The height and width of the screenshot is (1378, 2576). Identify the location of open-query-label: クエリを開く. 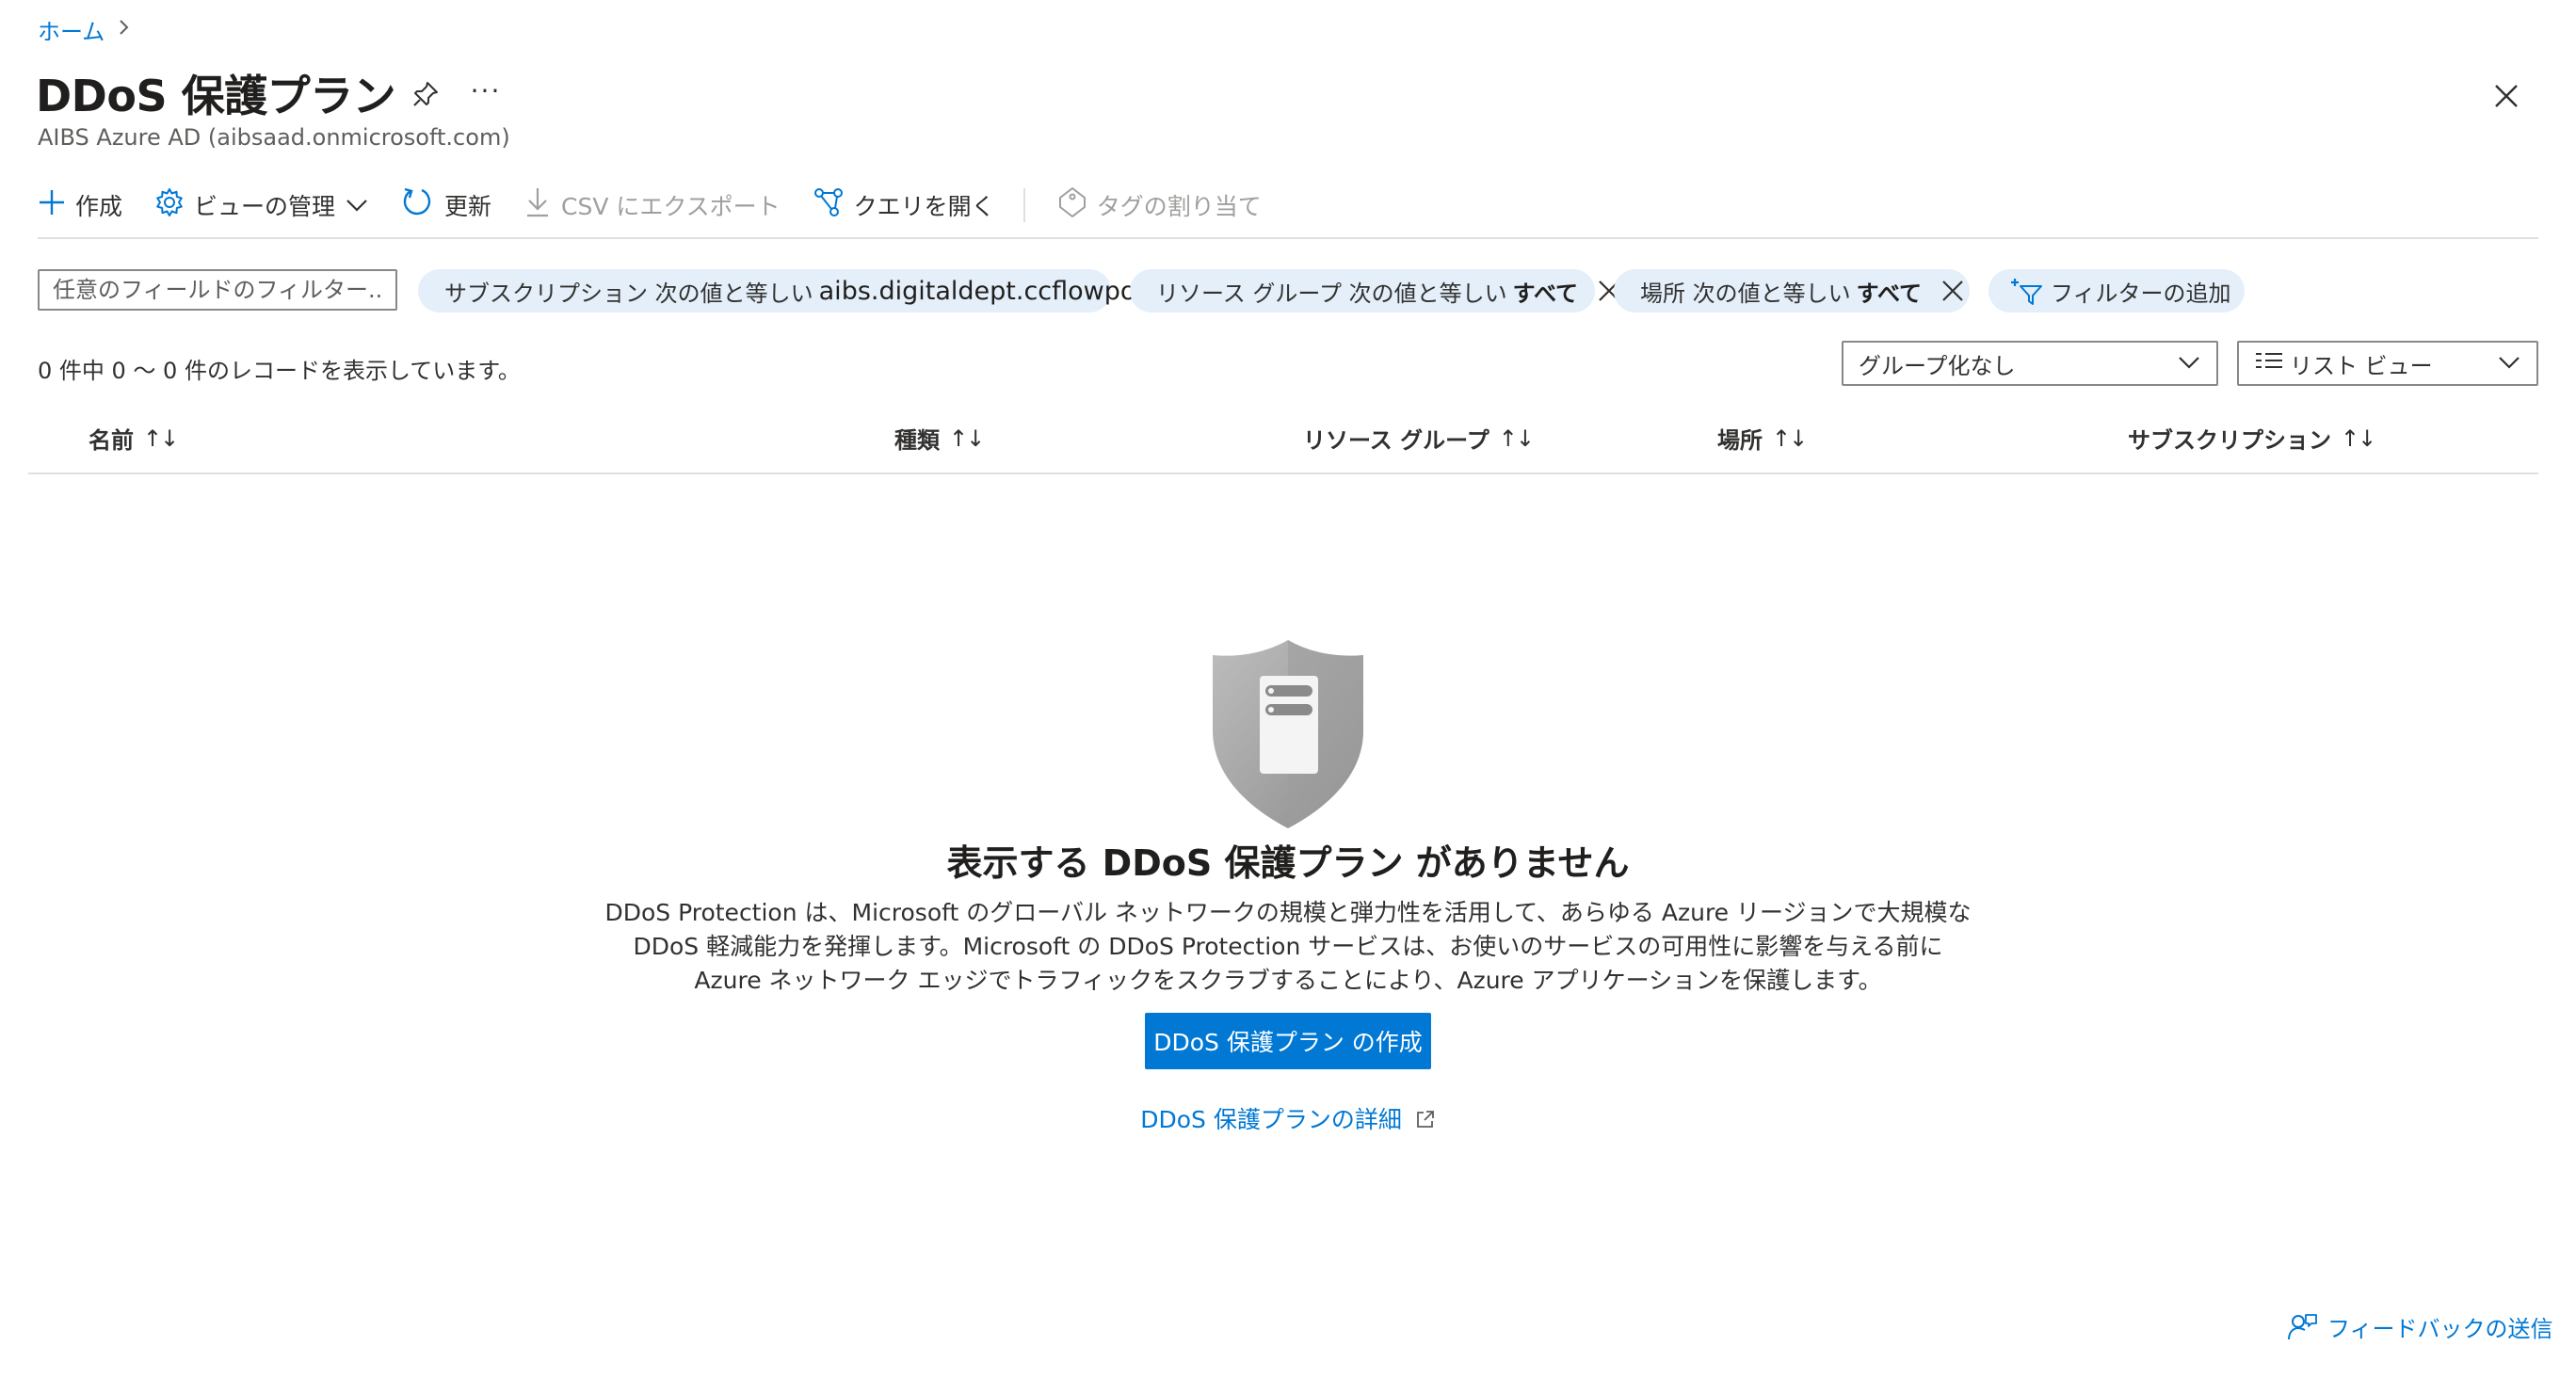
(924, 206).